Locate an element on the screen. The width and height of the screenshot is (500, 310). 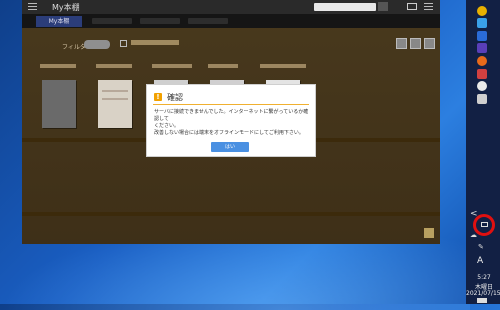
tab-bar: My本棚 is located at coordinates (231, 21).